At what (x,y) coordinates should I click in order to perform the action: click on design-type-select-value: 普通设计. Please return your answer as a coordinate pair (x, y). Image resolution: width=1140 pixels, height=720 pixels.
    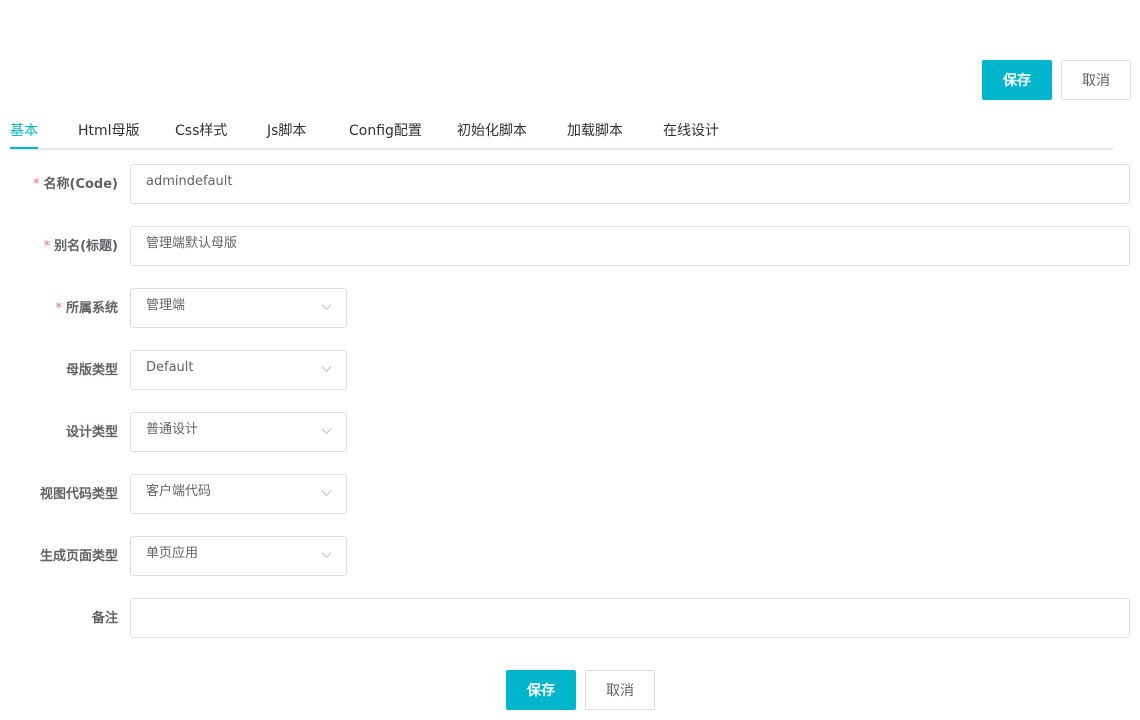
    Looking at the image, I should click on (172, 429).